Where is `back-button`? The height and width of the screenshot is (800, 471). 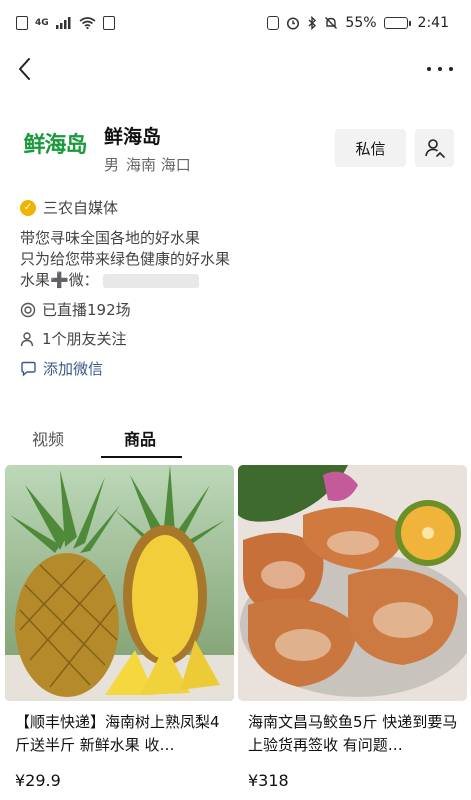
back-button is located at coordinates (26, 69).